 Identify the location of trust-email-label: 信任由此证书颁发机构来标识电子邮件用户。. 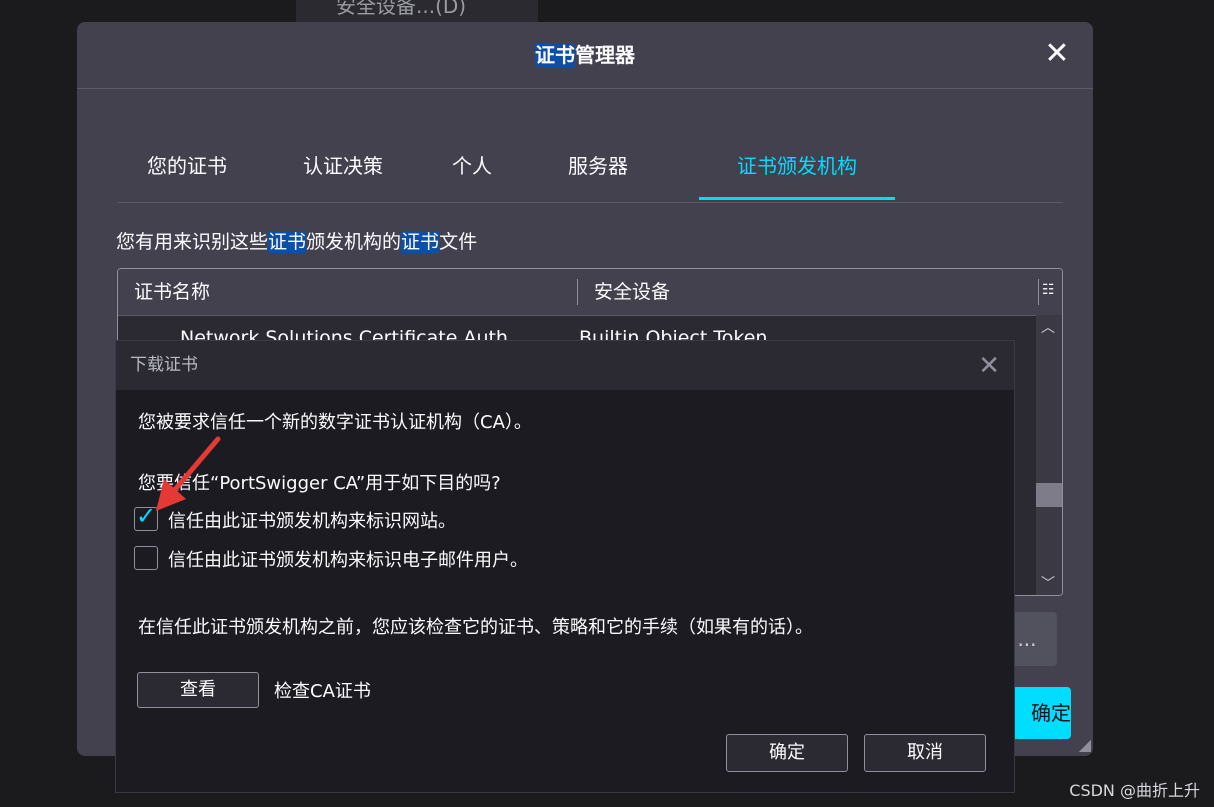
(348, 559).